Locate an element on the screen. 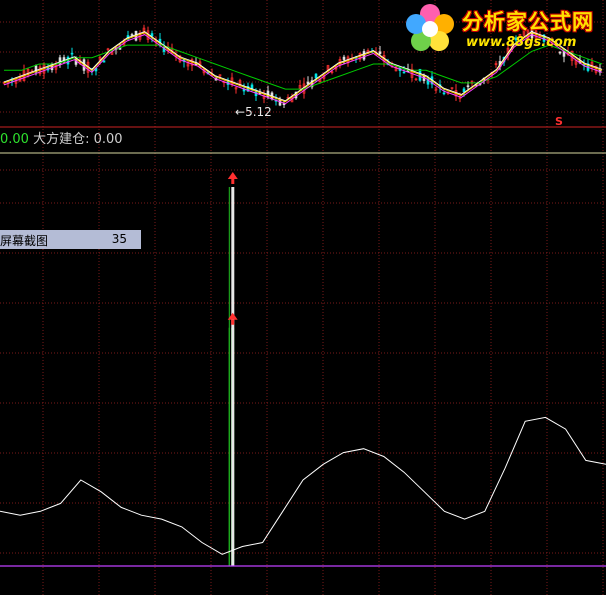 The width and height of the screenshot is (606, 595). low-price-marker: ←5.12 is located at coordinates (253, 112).